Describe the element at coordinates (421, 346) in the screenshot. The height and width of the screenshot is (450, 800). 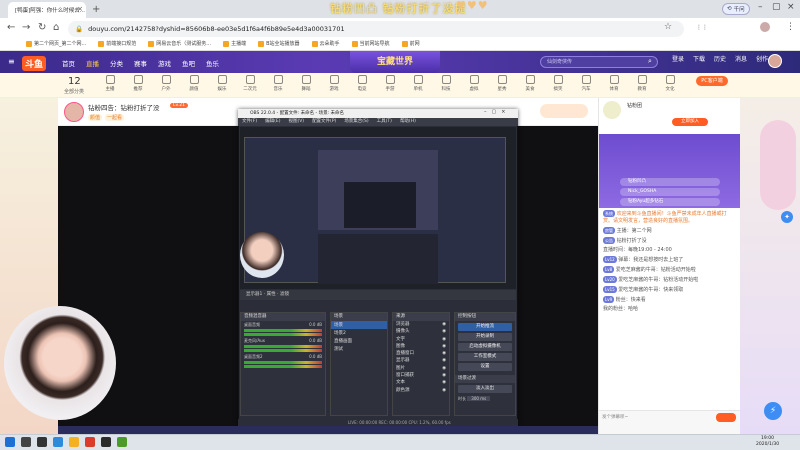
I see `source-item: 图像 ◉` at that location.